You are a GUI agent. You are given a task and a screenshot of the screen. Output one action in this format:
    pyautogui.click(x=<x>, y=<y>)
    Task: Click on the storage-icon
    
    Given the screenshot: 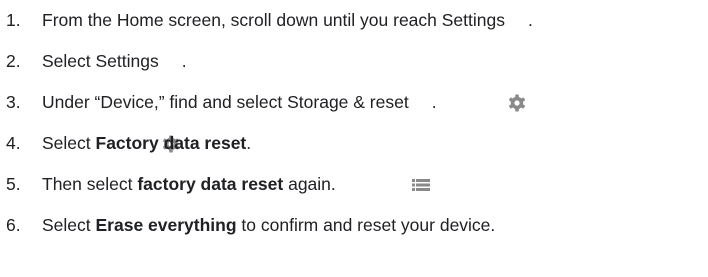 What is the action you would take?
    pyautogui.click(x=421, y=142)
    